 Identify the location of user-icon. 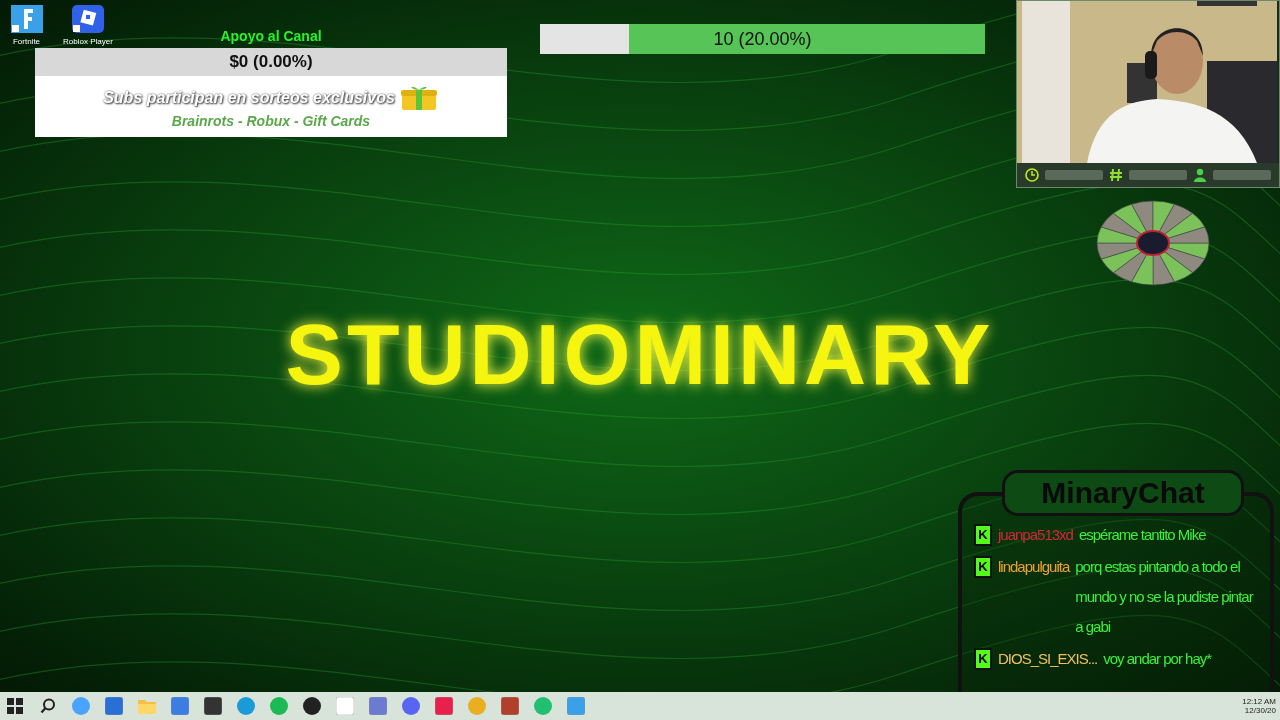
(1200, 175).